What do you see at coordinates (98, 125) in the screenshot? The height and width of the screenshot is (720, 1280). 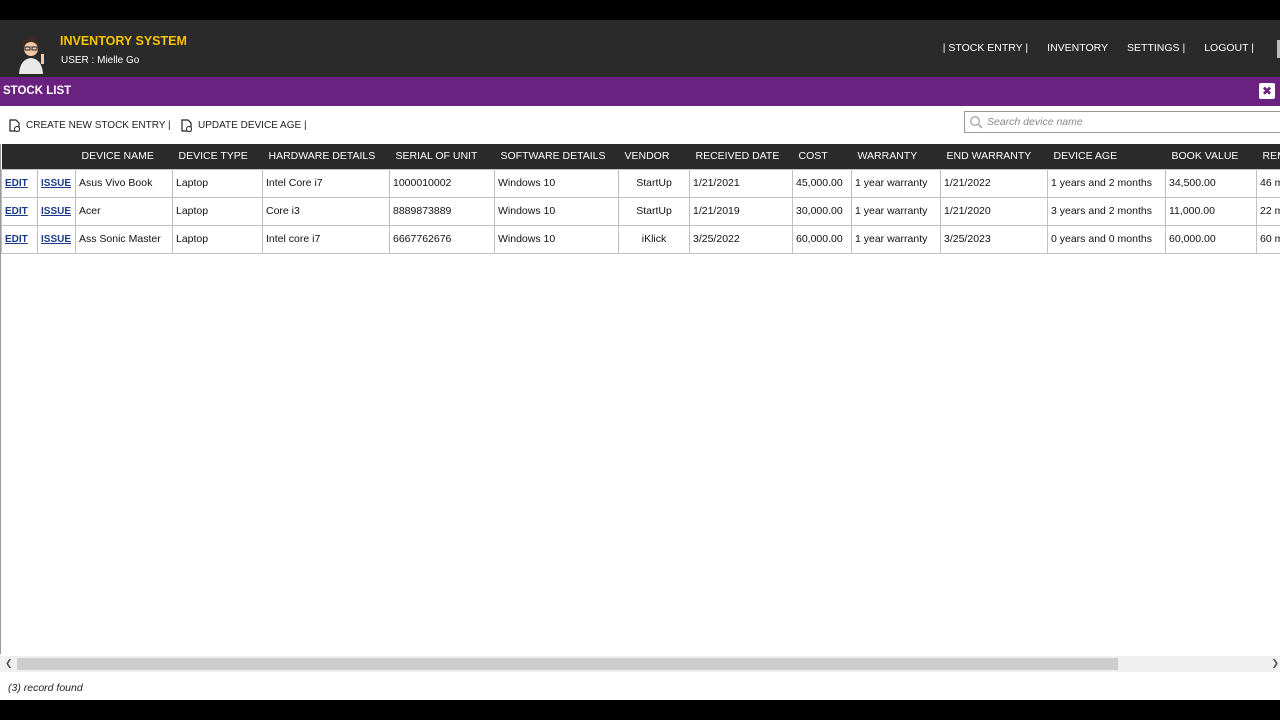 I see `create-stock-entry-label: CREATE NEW STOCK ENTRY |` at bounding box center [98, 125].